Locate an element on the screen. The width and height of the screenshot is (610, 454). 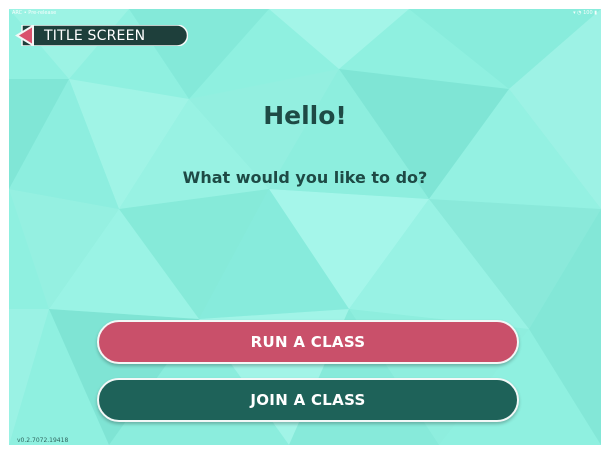
page-subtitle: What would you like to do? is located at coordinates (305, 177).